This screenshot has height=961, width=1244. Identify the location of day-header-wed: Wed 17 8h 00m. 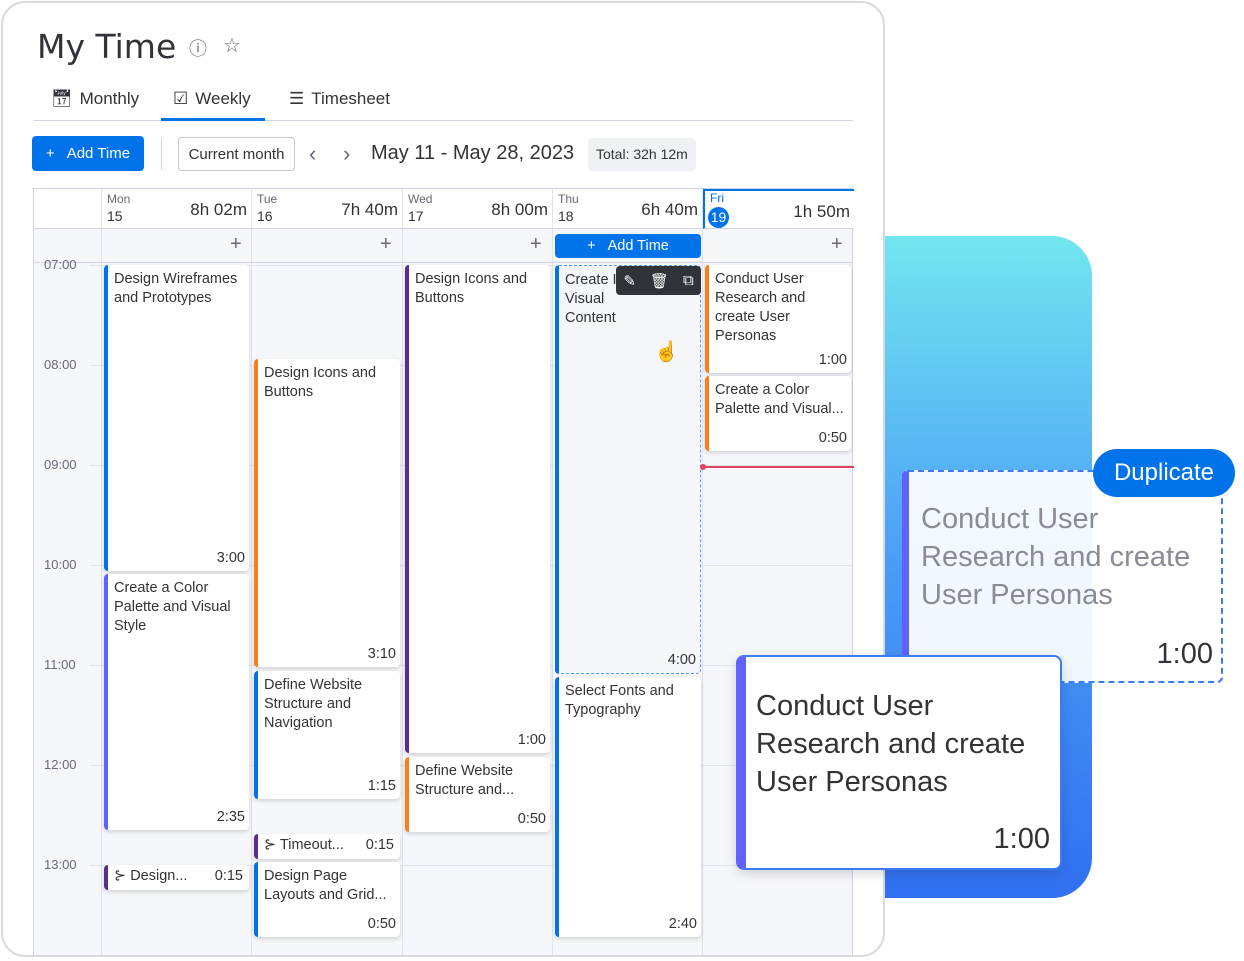
(477, 209).